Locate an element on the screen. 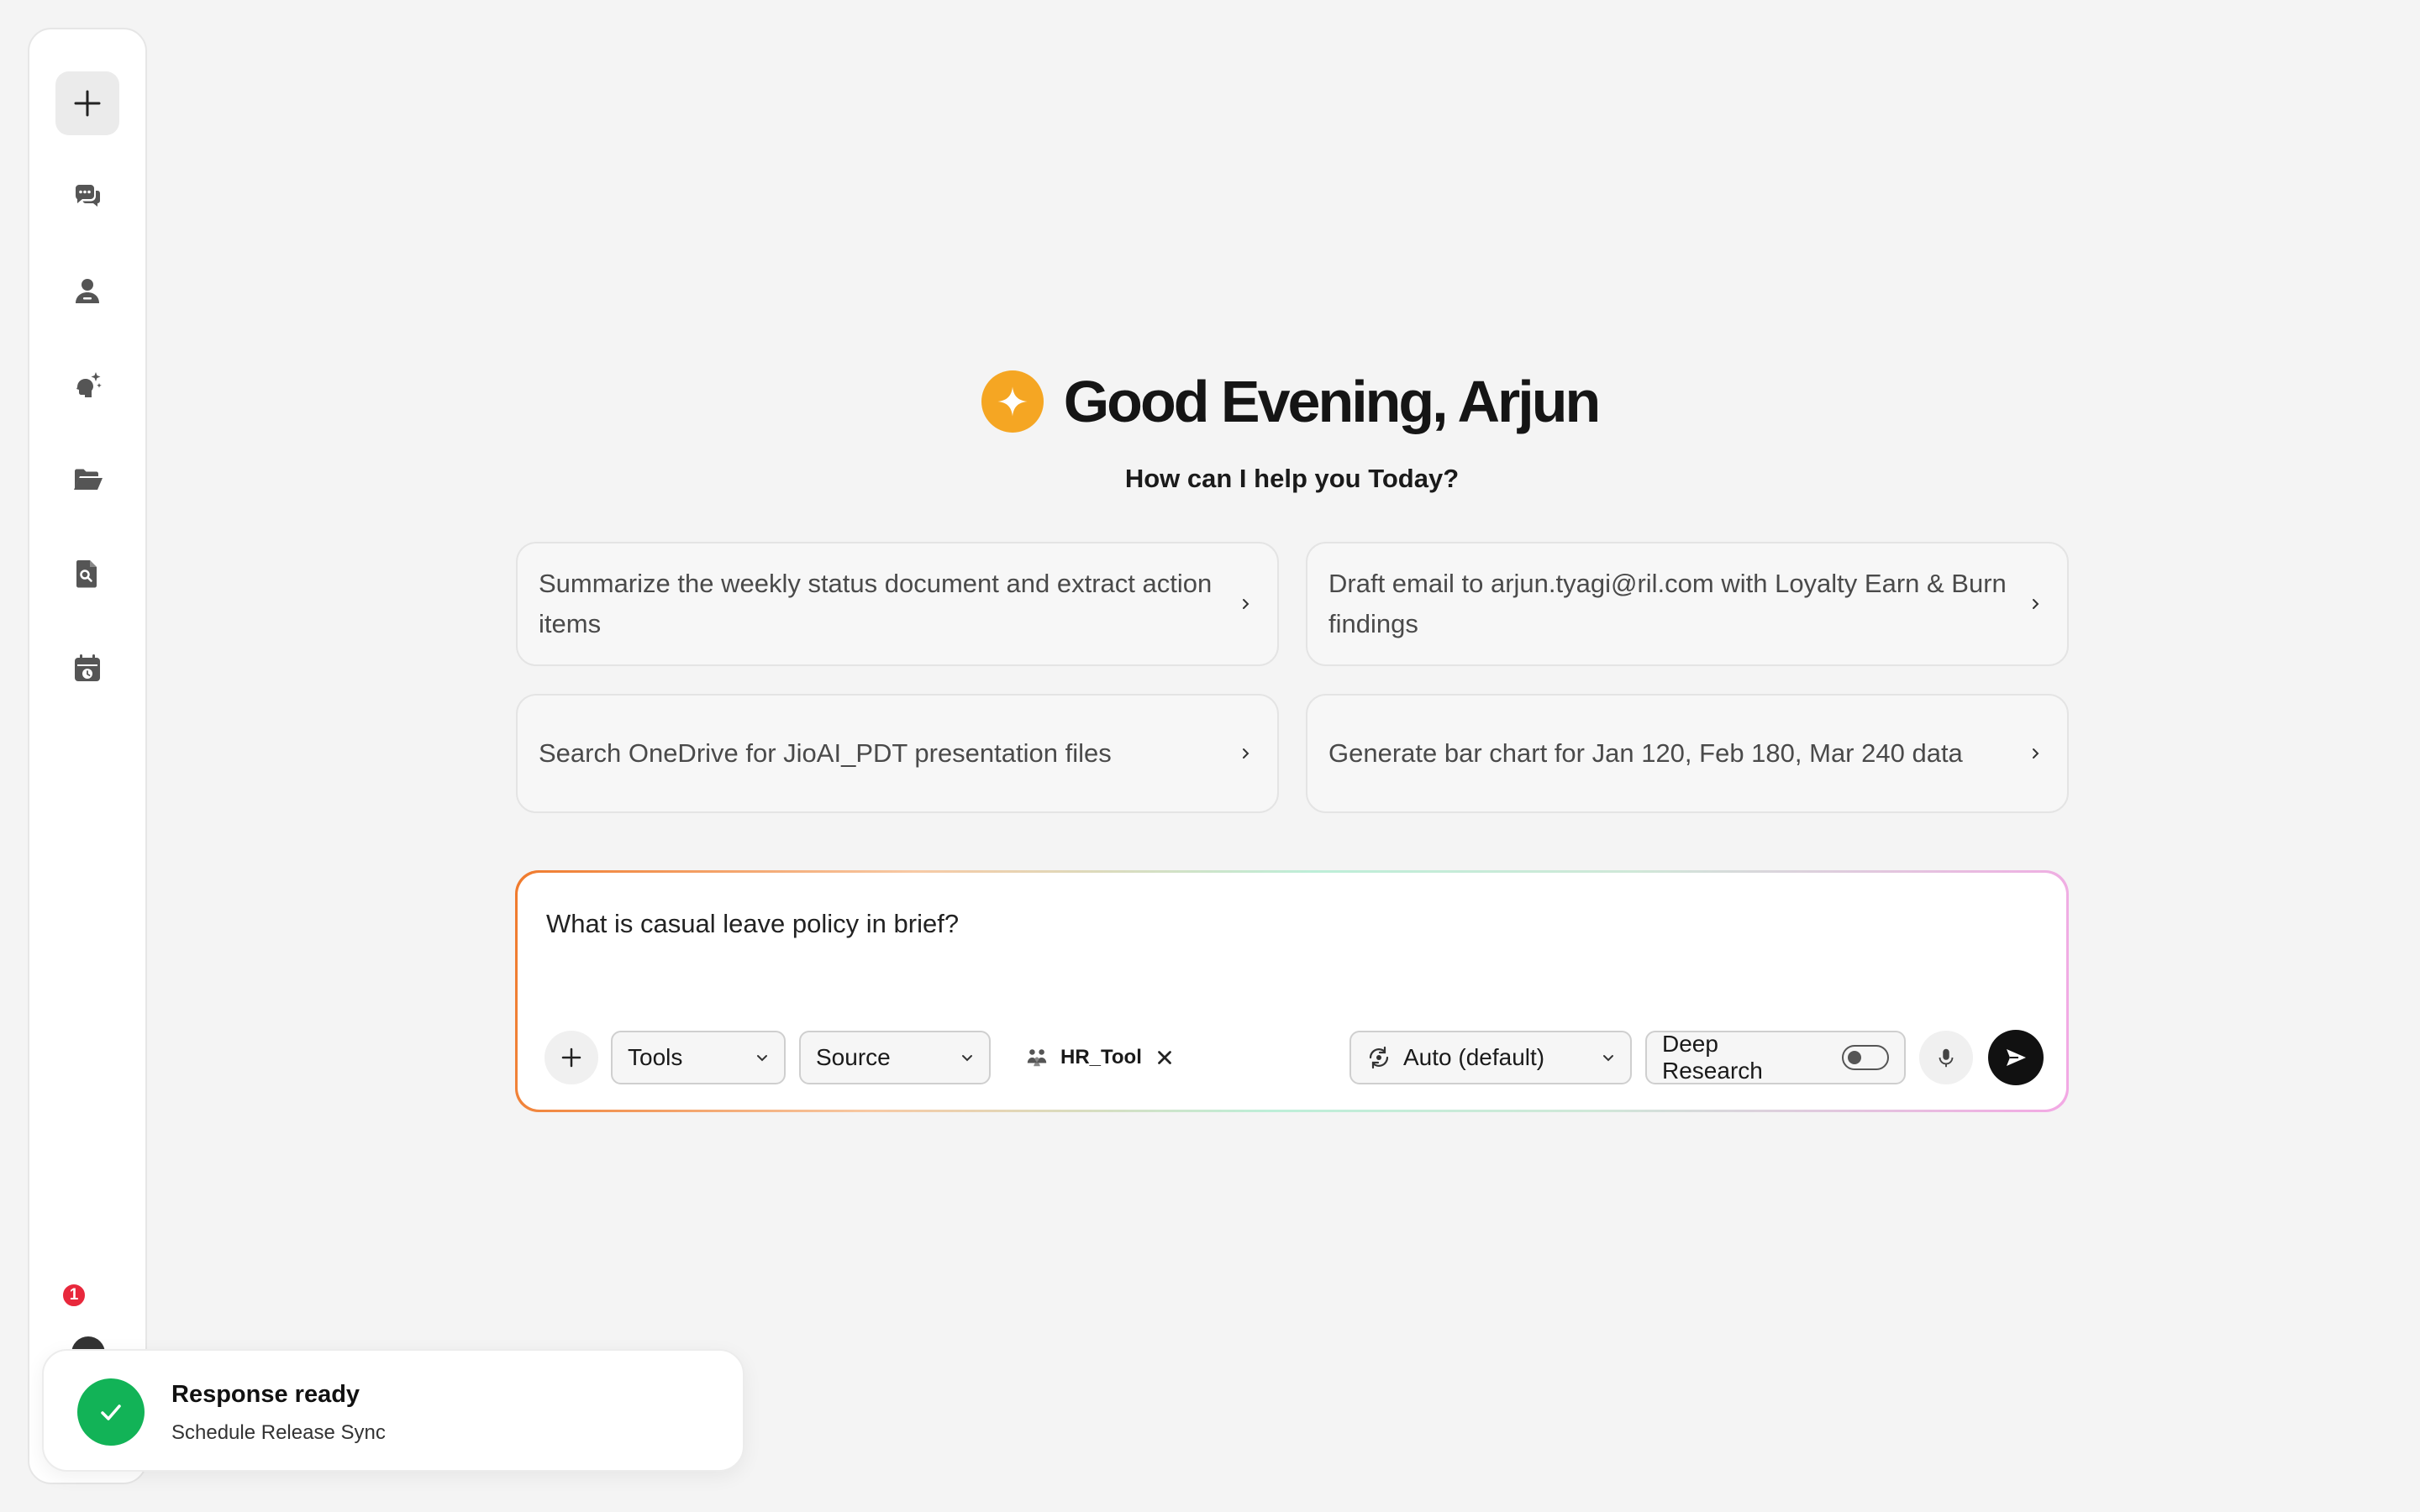 This screenshot has height=1512, width=2420. page-title: Good Evening, Arjun is located at coordinates (1332, 401).